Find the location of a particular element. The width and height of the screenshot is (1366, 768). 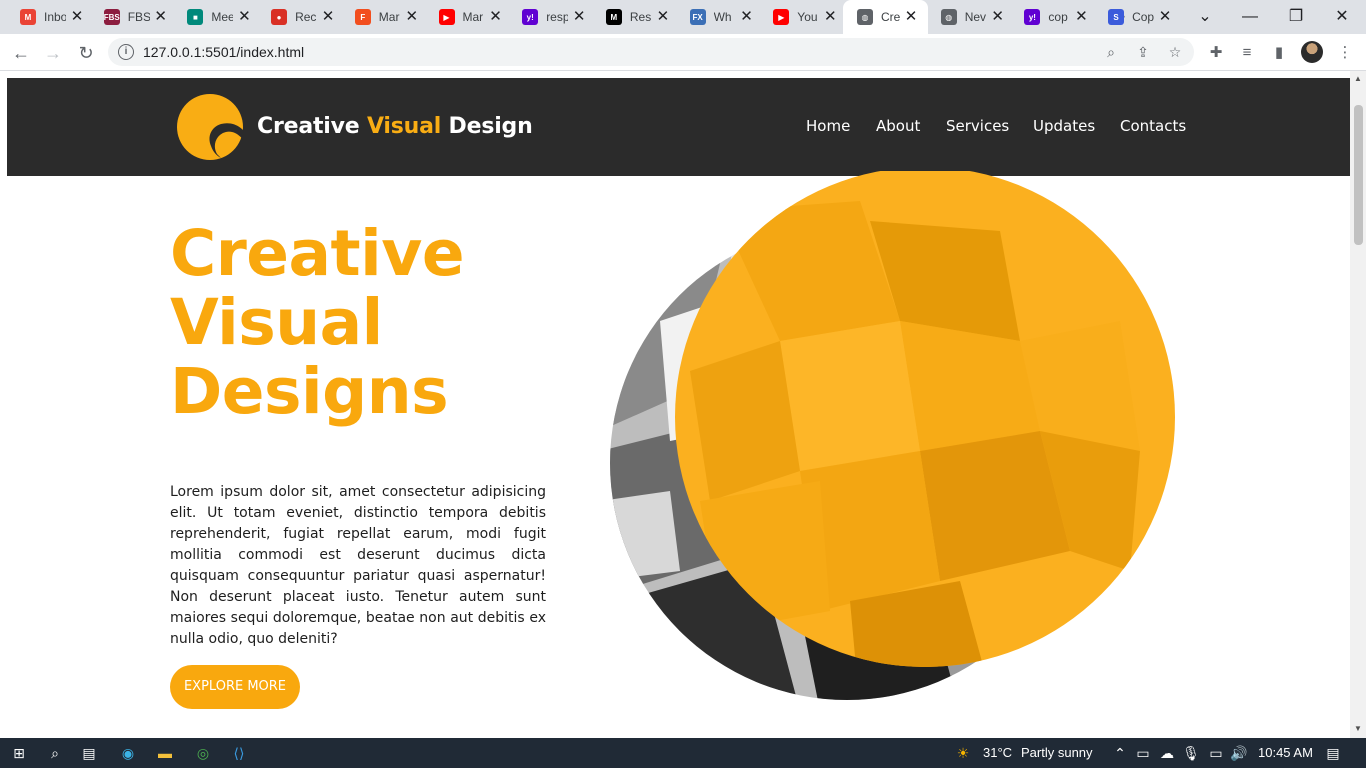

scroll-up-icon: ▲ is located at coordinates (1358, 79).